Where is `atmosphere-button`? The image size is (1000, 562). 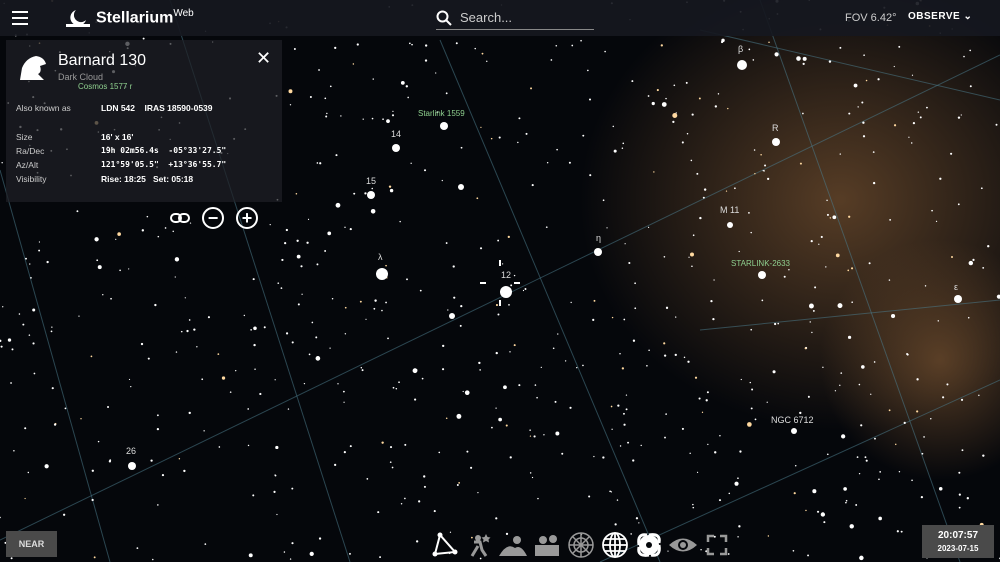
atmosphere-button is located at coordinates (513, 545).